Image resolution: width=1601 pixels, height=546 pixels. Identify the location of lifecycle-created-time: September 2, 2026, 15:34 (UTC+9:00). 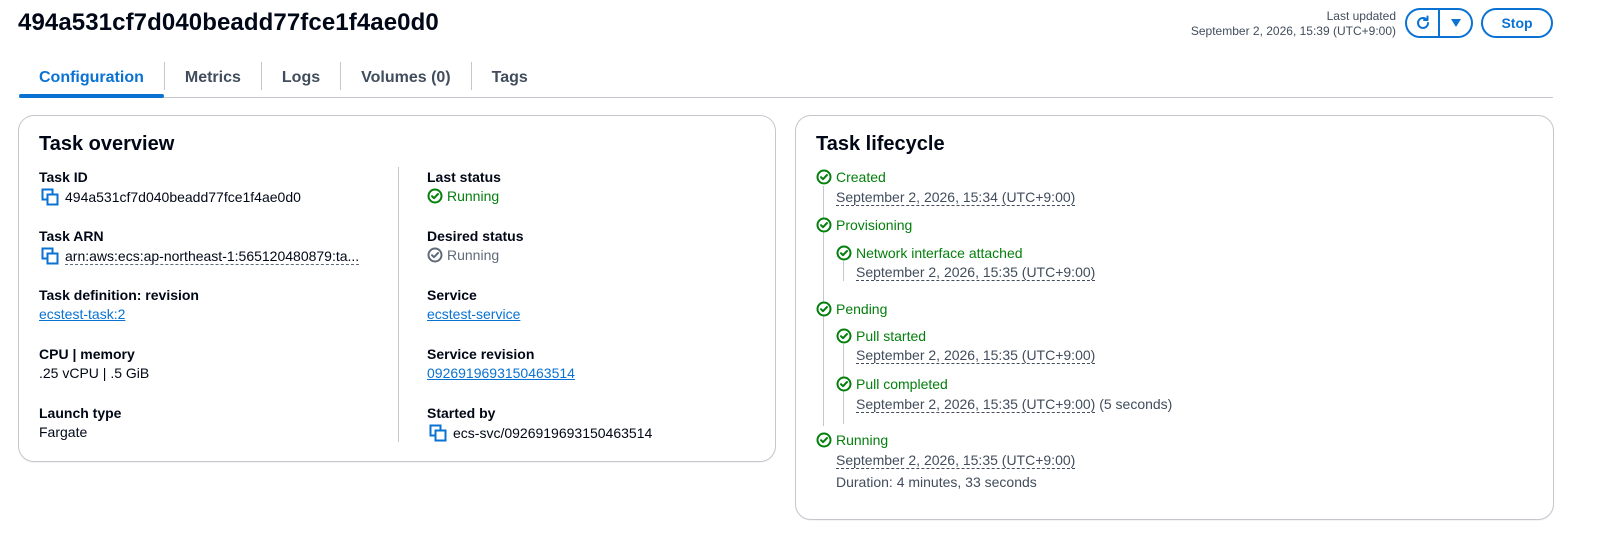
(956, 197).